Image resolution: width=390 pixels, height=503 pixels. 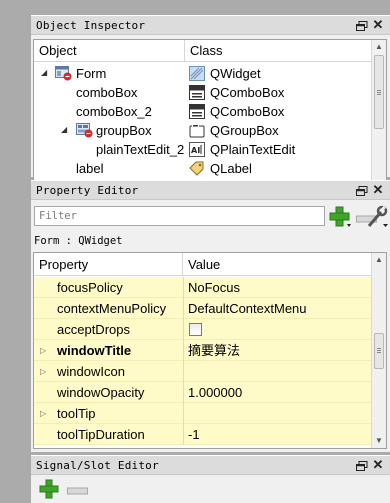 I want to click on tree-item-class: QLabel, so click(x=231, y=168).